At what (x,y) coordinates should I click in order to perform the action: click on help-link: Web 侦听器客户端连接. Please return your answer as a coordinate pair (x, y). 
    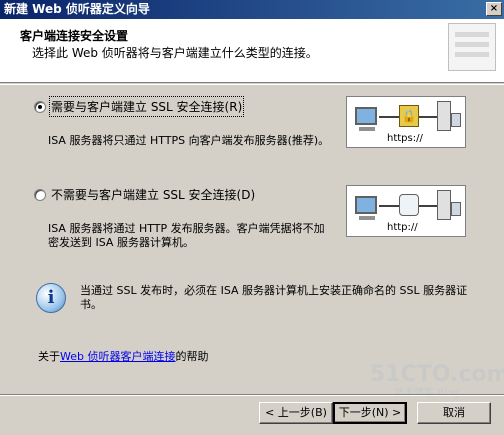
    Looking at the image, I should click on (117, 356).